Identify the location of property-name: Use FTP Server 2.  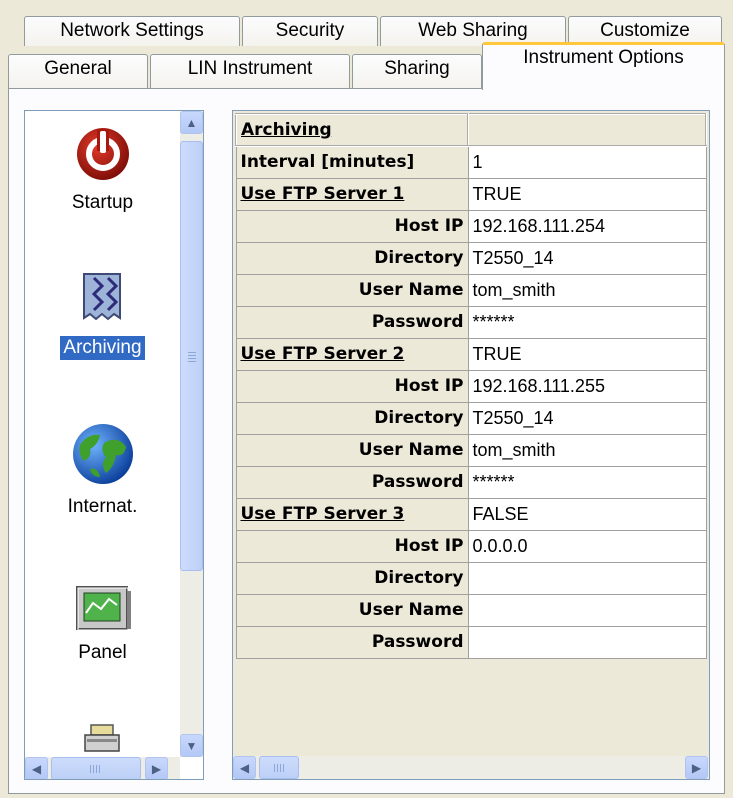
(352, 354).